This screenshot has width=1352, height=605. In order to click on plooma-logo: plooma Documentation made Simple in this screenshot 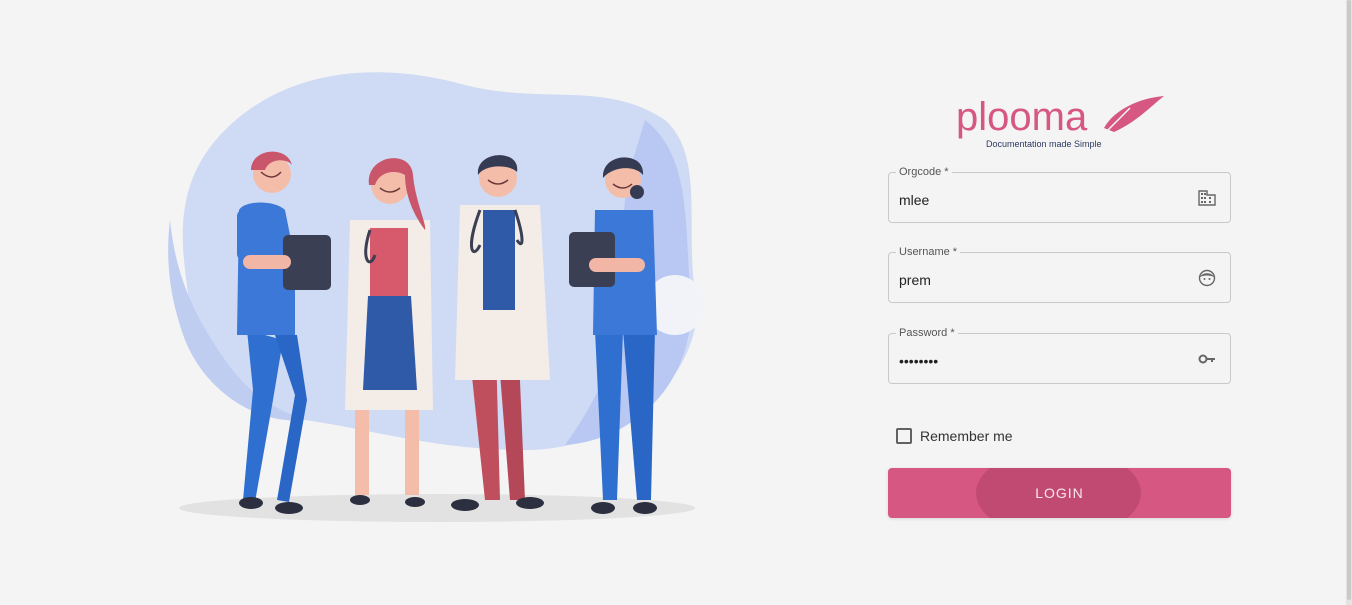, I will do `click(1060, 122)`.